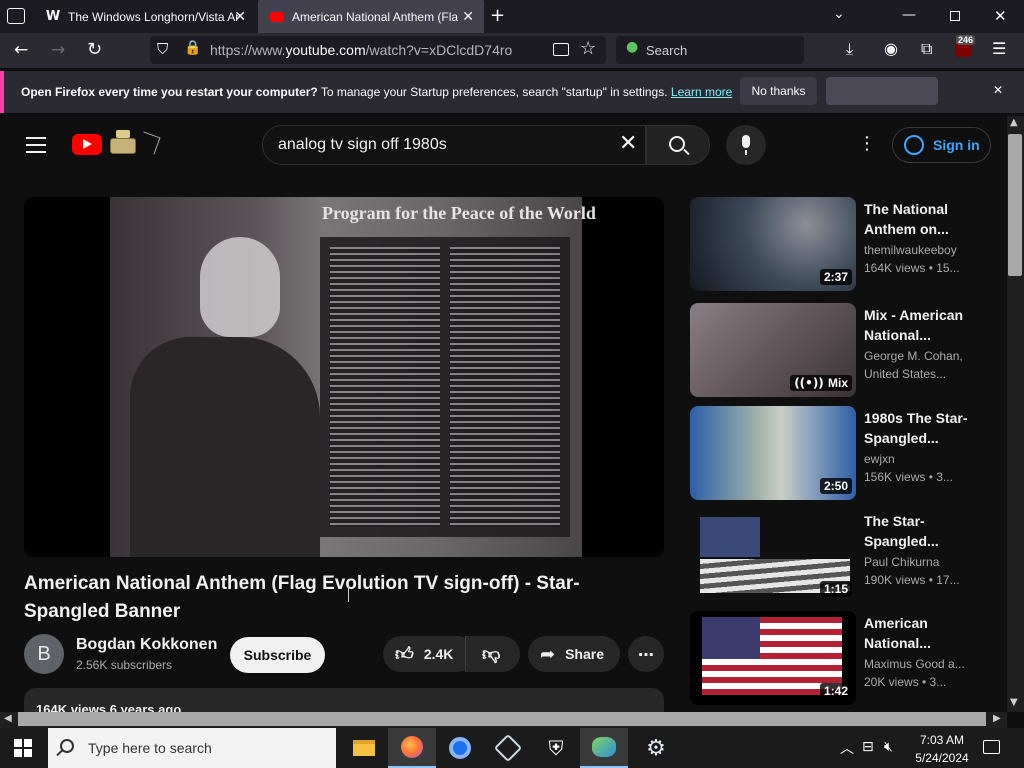  I want to click on paint-app-icon, so click(604, 748).